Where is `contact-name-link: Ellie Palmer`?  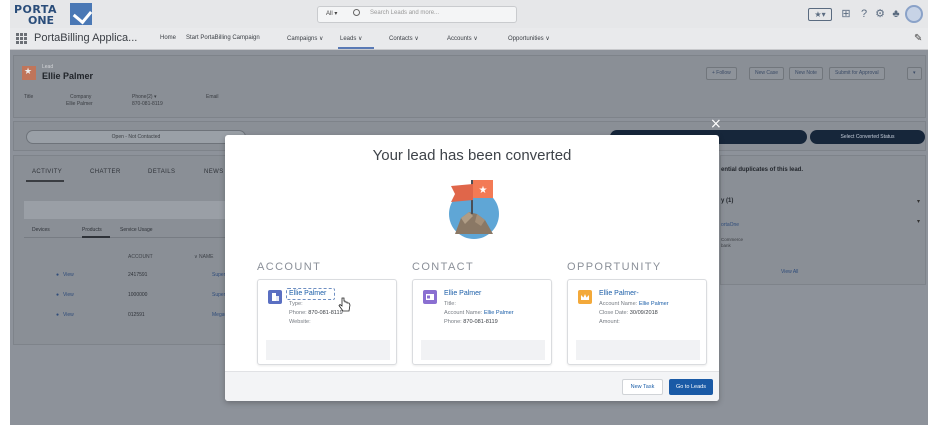 contact-name-link: Ellie Palmer is located at coordinates (462, 293).